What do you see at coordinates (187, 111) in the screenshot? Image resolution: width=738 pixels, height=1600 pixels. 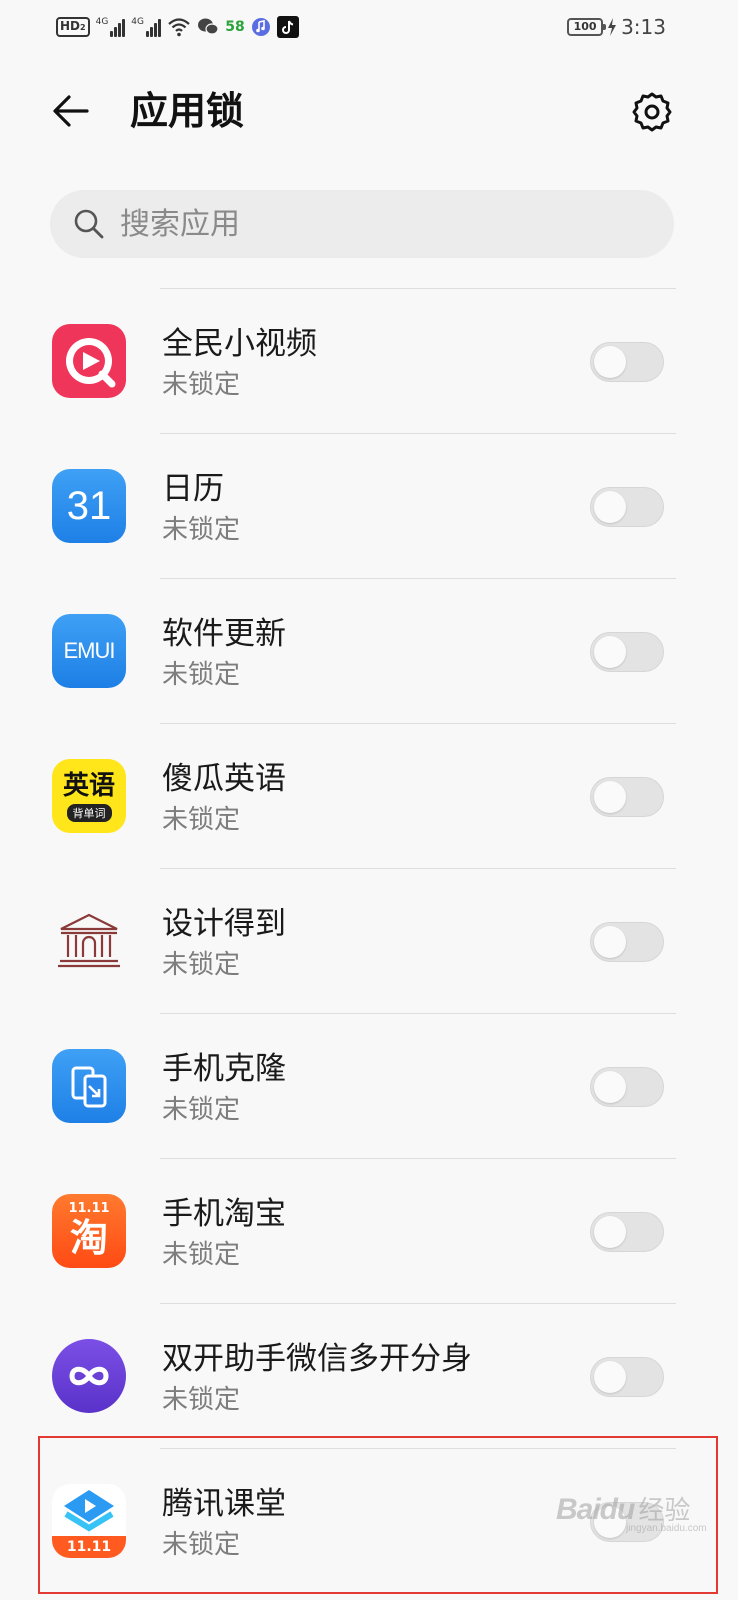 I see `page-title: 应用锁` at bounding box center [187, 111].